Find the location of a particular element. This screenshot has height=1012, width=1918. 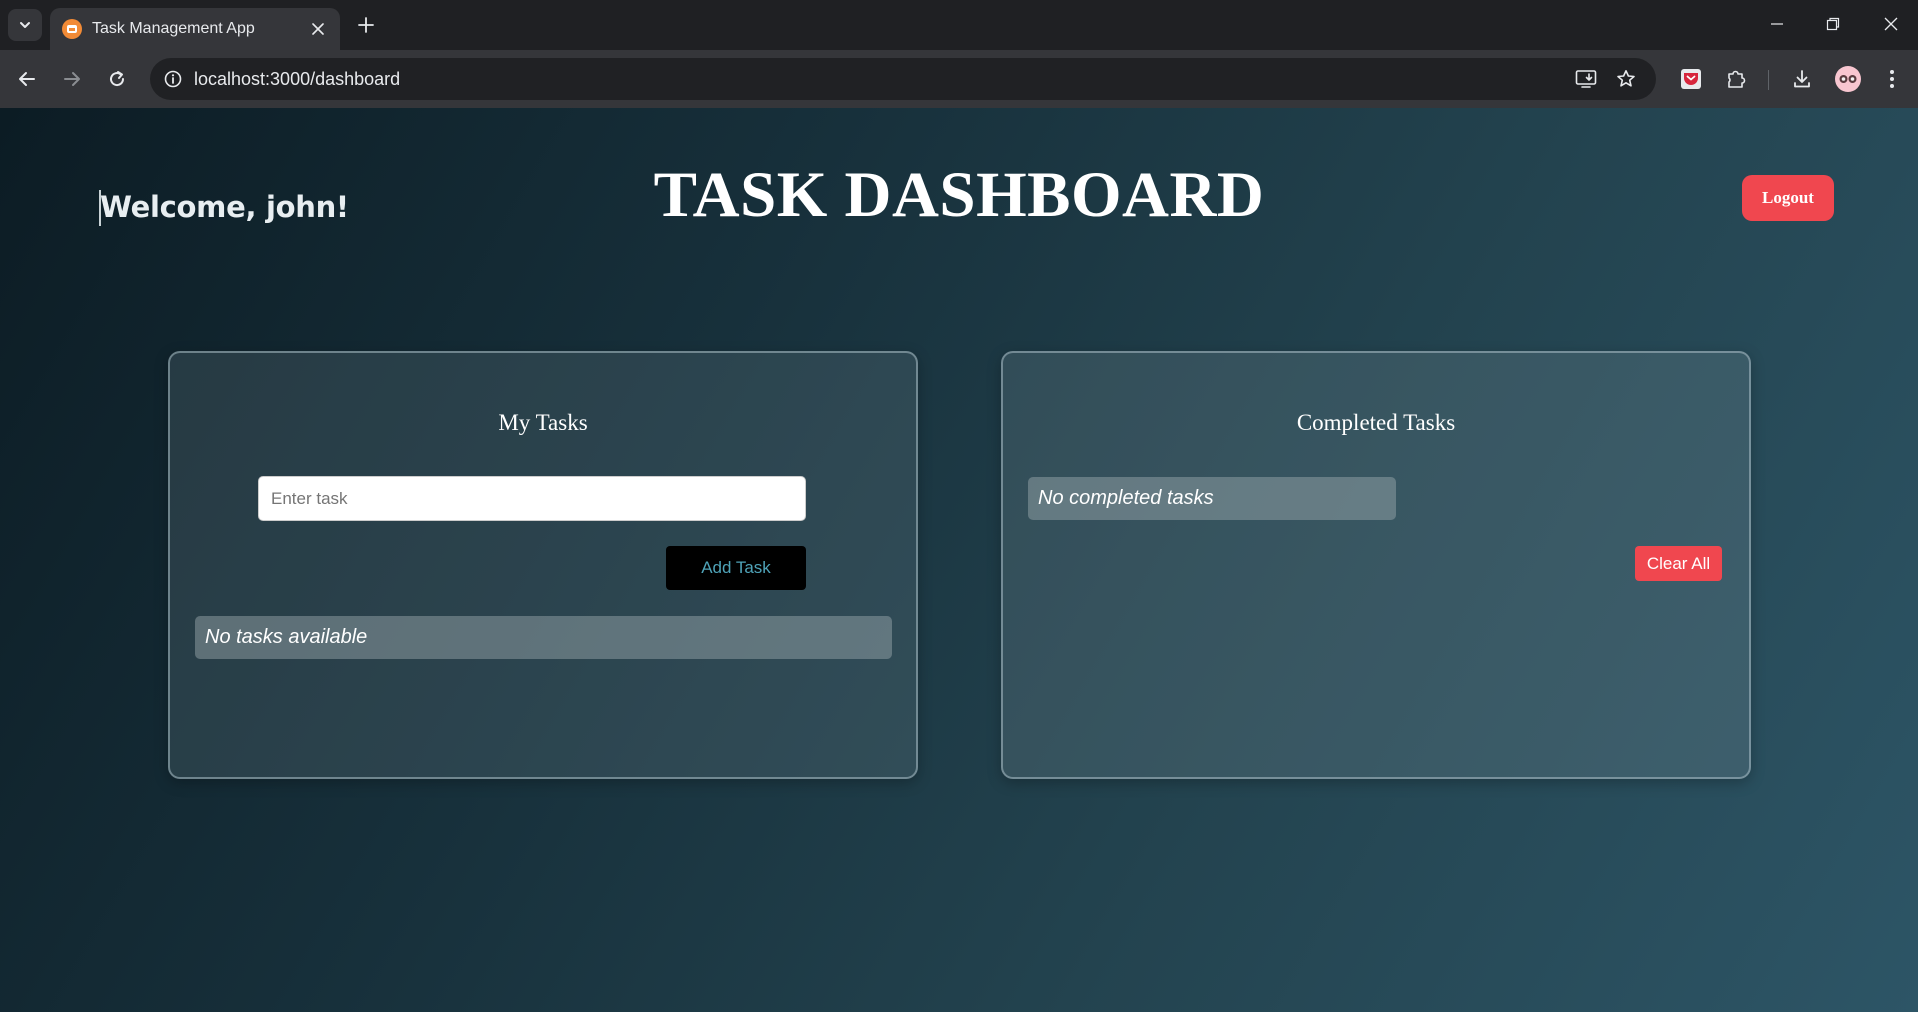

bookmark-button is located at coordinates (1626, 79).